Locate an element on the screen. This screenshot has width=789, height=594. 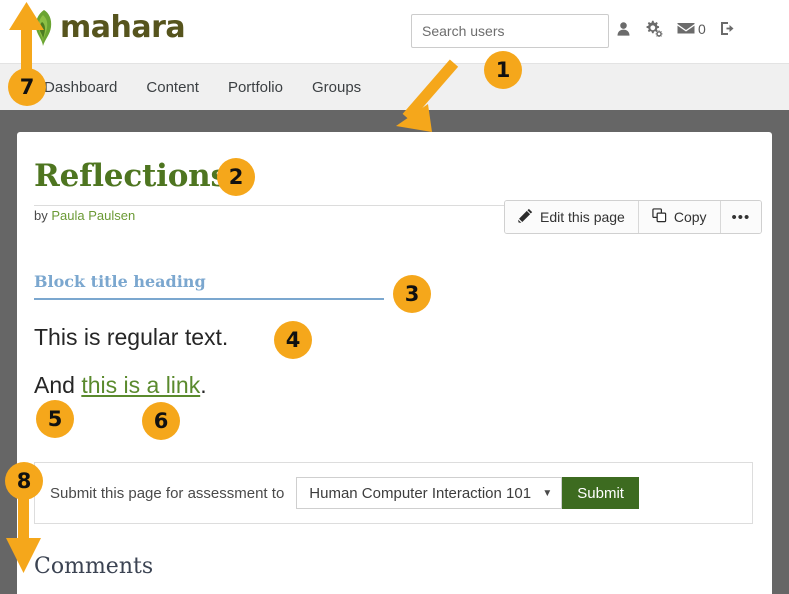
more-actions-button: ••• is located at coordinates (741, 217).